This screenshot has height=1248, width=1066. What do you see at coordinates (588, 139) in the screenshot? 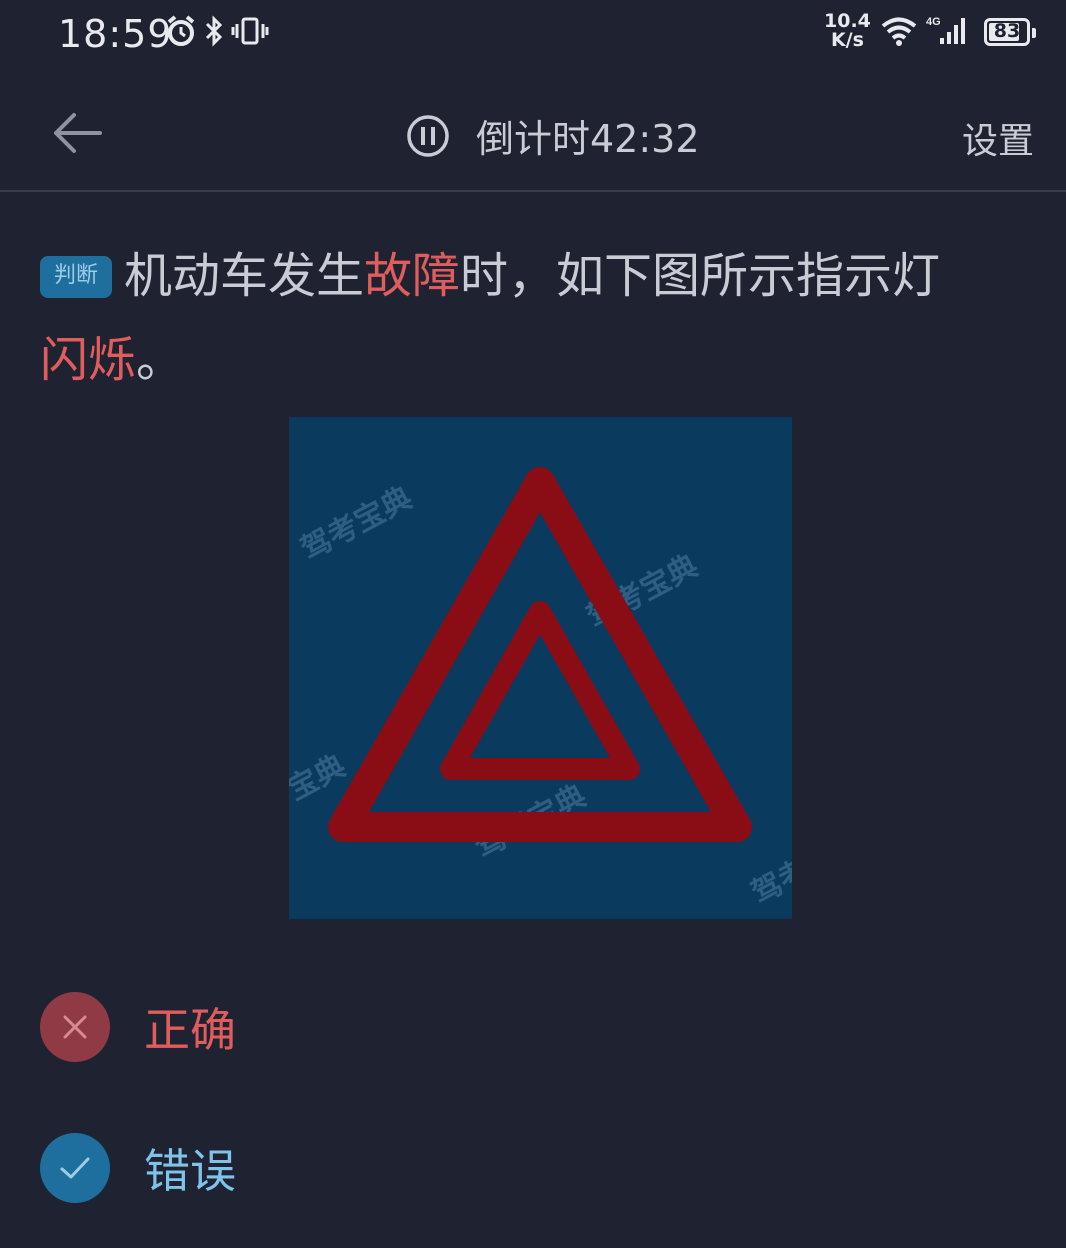
I see `timer-label: 倒计时42:32` at bounding box center [588, 139].